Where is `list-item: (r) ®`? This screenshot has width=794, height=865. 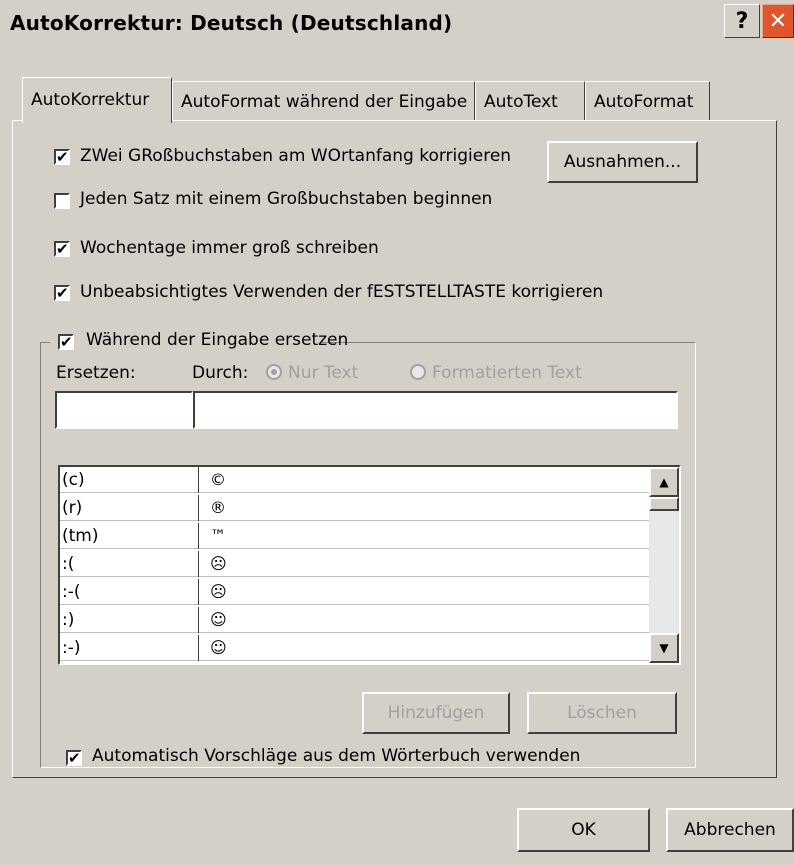
list-item: (r) ® is located at coordinates (354, 508).